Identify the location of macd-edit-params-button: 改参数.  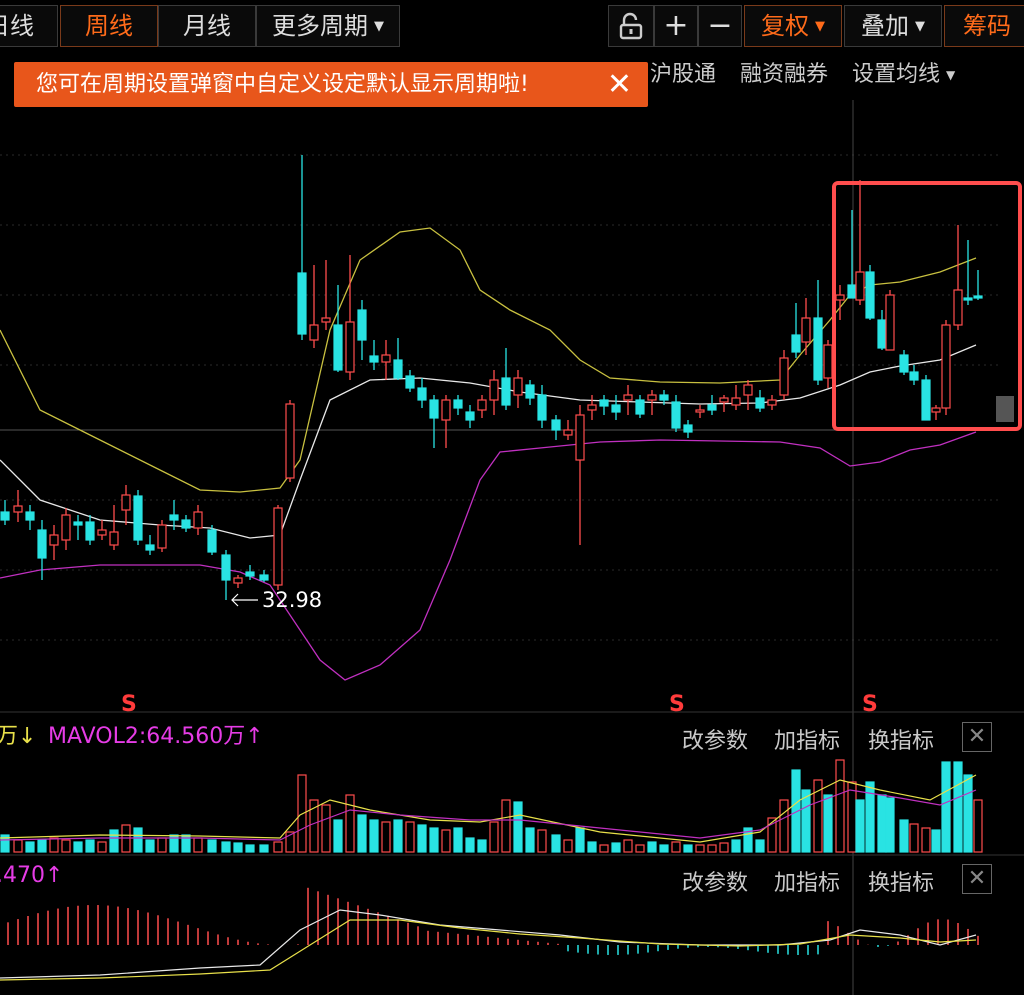
(715, 881).